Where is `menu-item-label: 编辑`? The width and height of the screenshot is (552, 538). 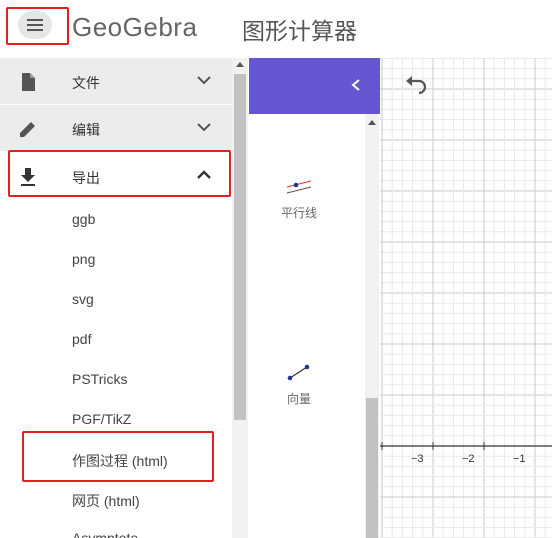 menu-item-label: 编辑 is located at coordinates (86, 130).